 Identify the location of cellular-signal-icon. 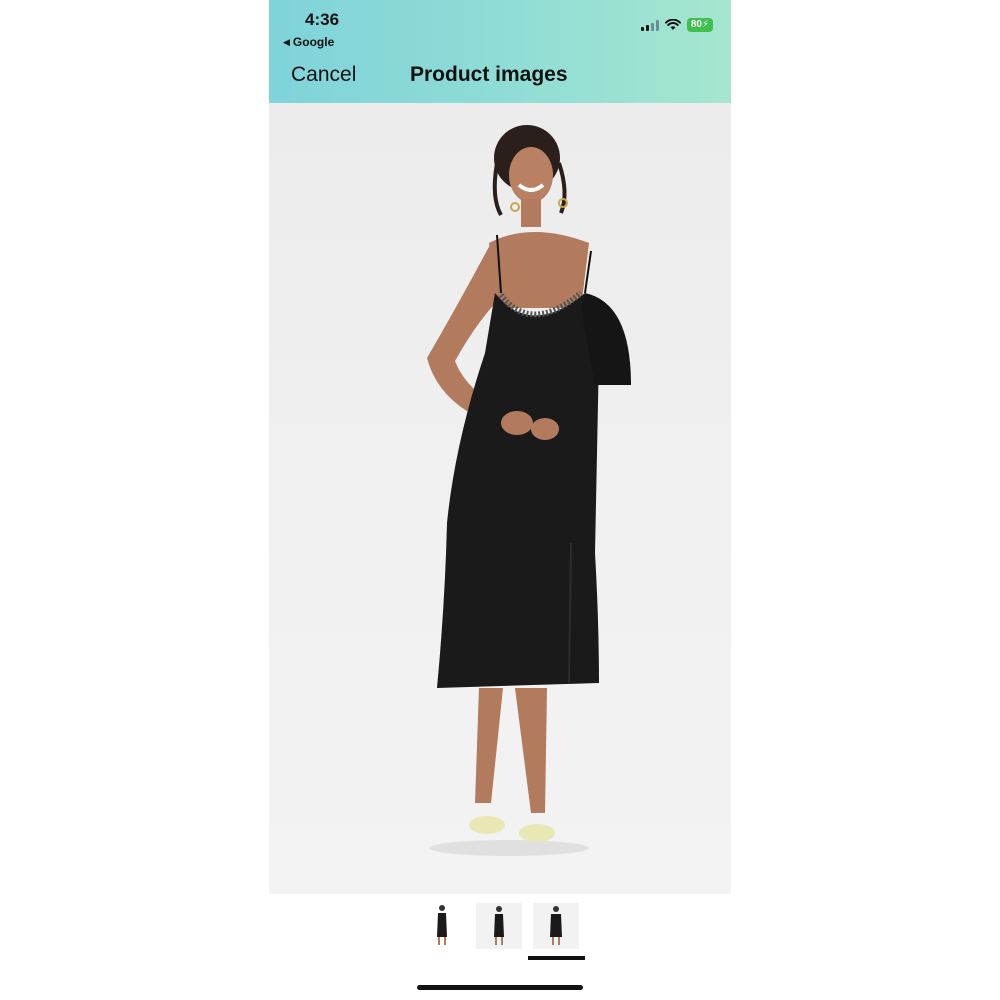
(649, 25).